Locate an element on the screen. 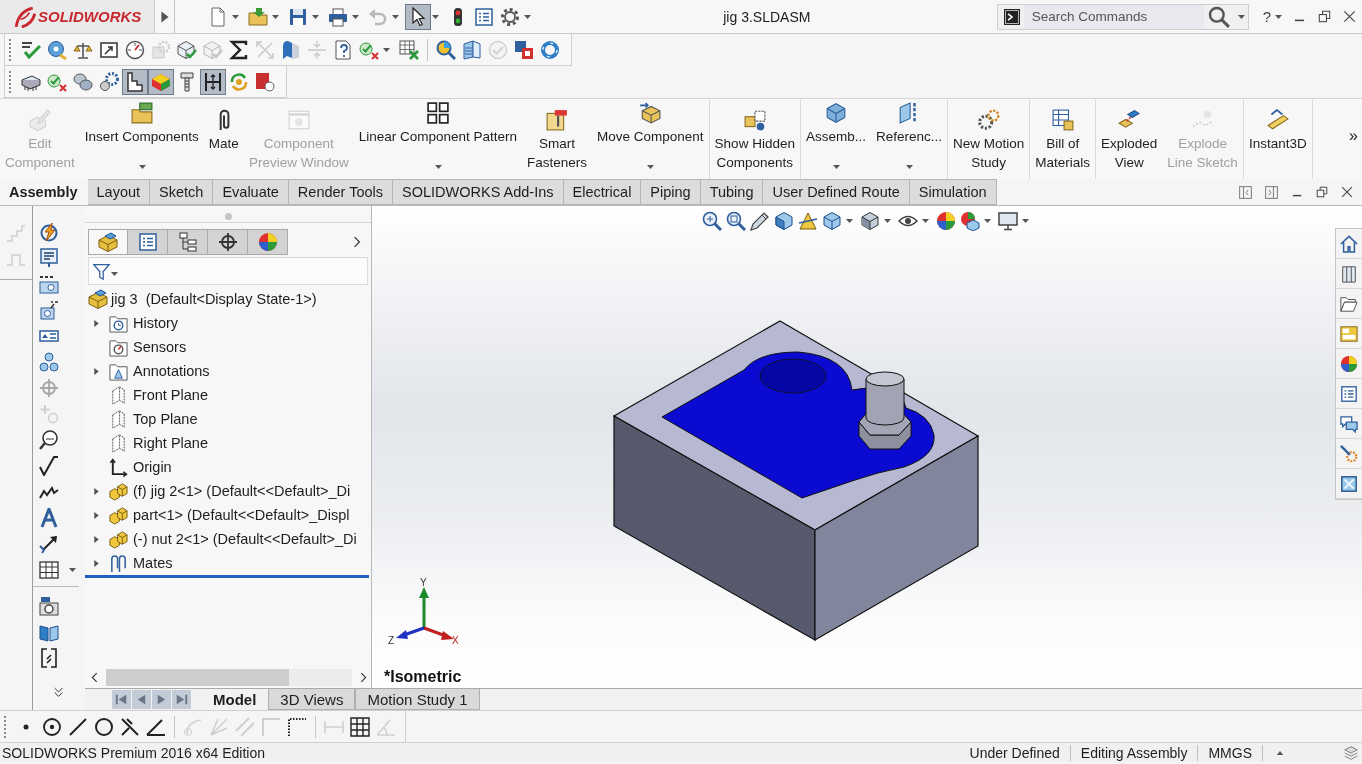 This screenshot has width=1362, height=764. chevron-right-icon is located at coordinates (357, 242).